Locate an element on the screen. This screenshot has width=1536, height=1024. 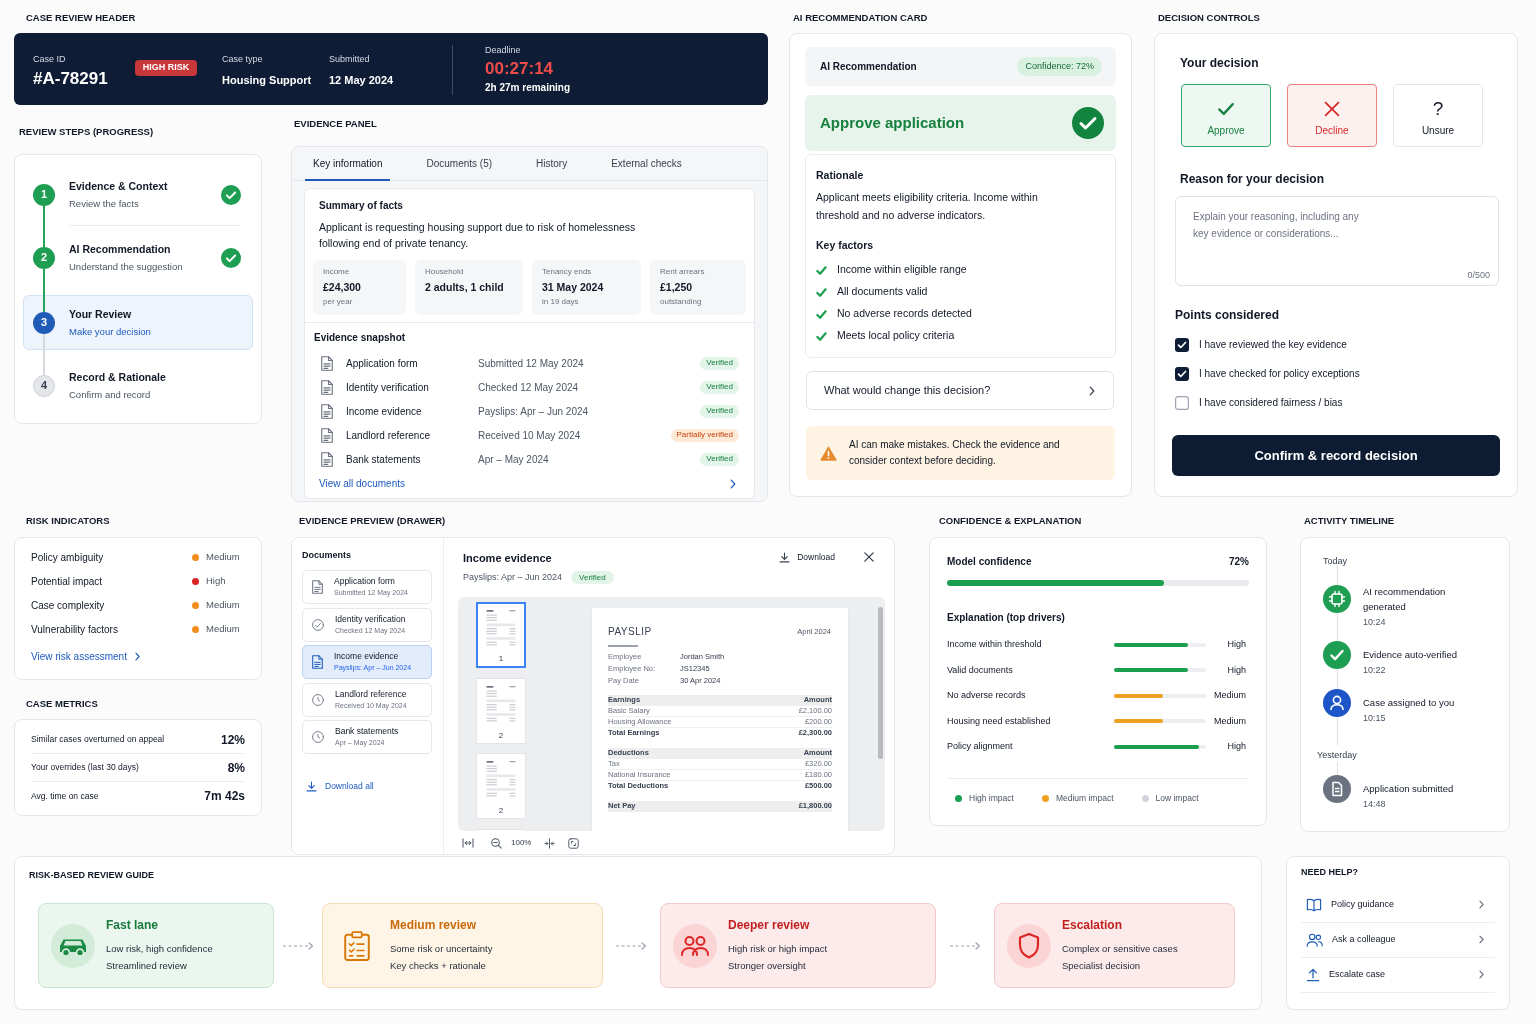
viewer-title: Income evidence is located at coordinates (507, 558).